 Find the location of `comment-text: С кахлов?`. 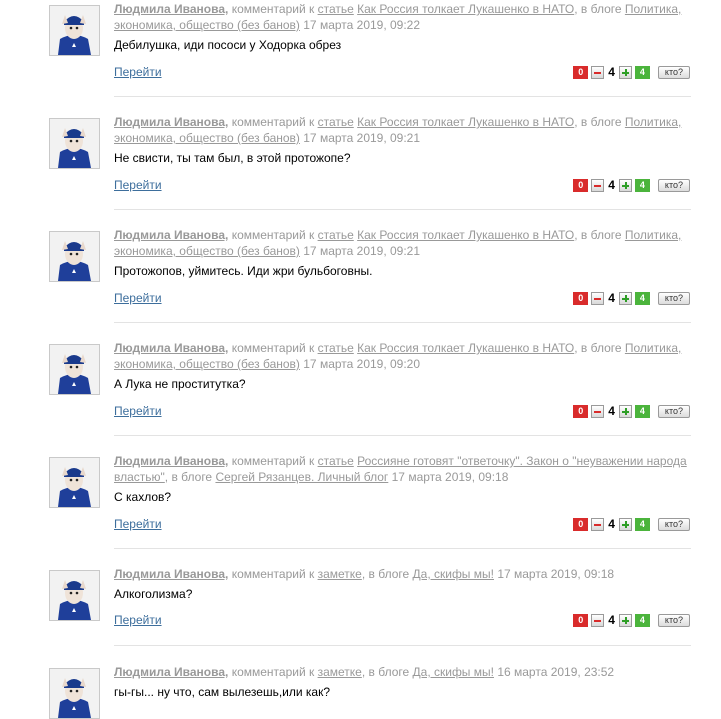

comment-text: С кахлов? is located at coordinates (143, 497).